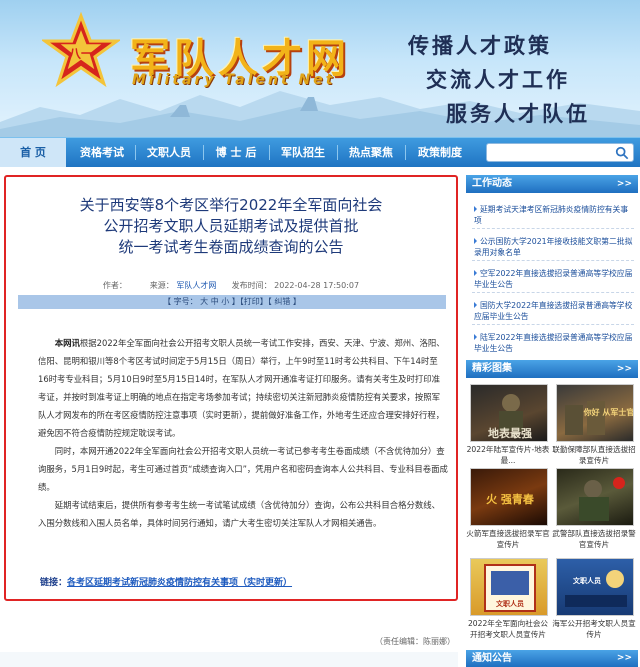  What do you see at coordinates (510, 433) in the screenshot?
I see `thumbnail-art-text: 地表最强` at bounding box center [510, 433].